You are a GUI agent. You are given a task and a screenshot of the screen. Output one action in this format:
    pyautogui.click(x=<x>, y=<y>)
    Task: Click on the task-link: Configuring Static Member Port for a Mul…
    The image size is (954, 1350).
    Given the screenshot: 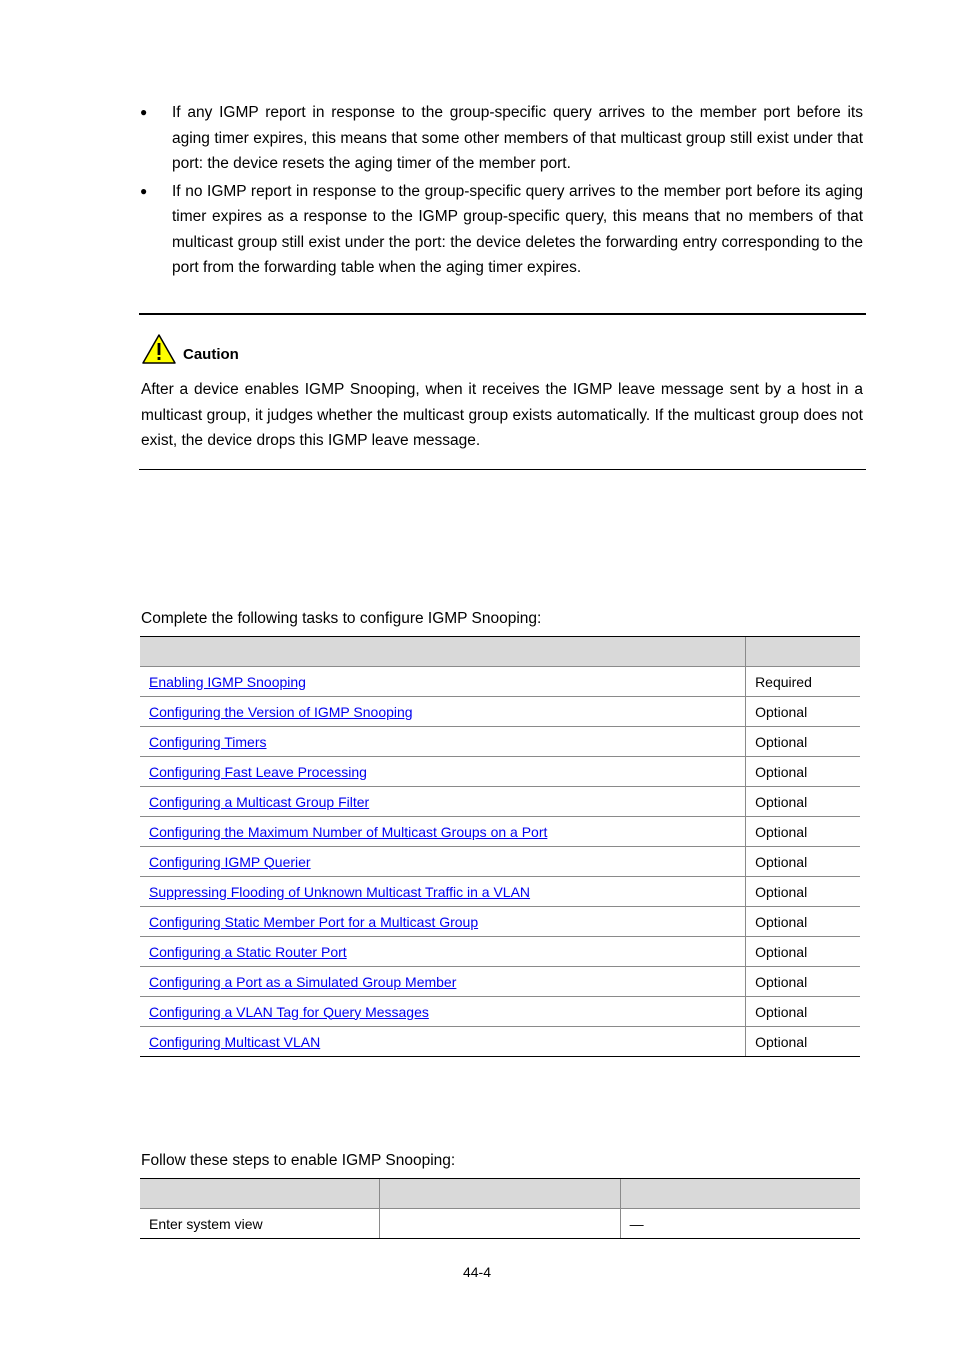 What is the action you would take?
    pyautogui.click(x=313, y=922)
    